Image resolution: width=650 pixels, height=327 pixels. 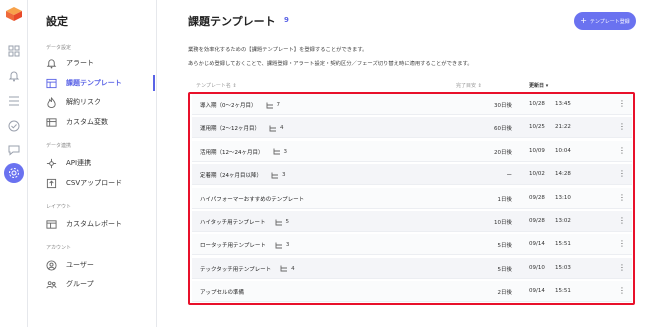 I want to click on template-icon, so click(x=51, y=83).